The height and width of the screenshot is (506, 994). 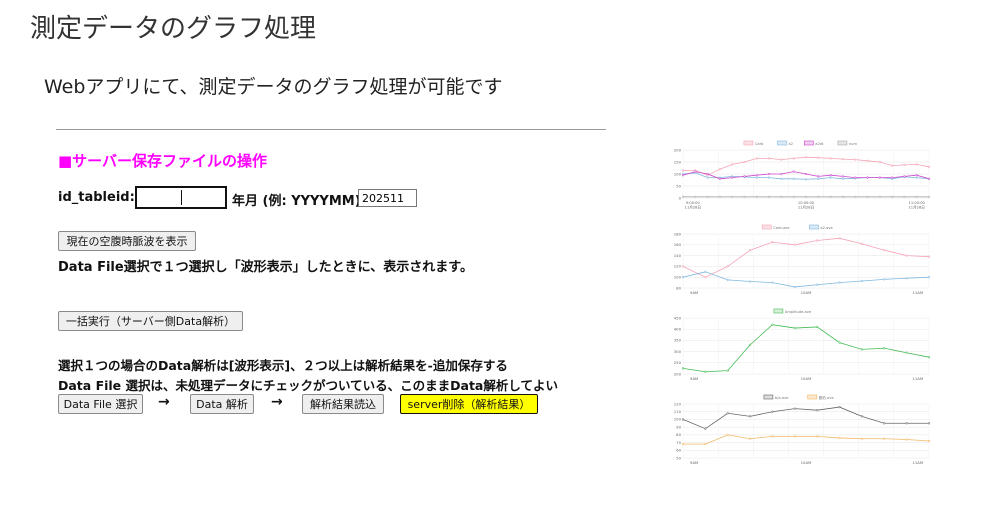 I want to click on slide-title: 測定データのグラフ処理, so click(x=173, y=29).